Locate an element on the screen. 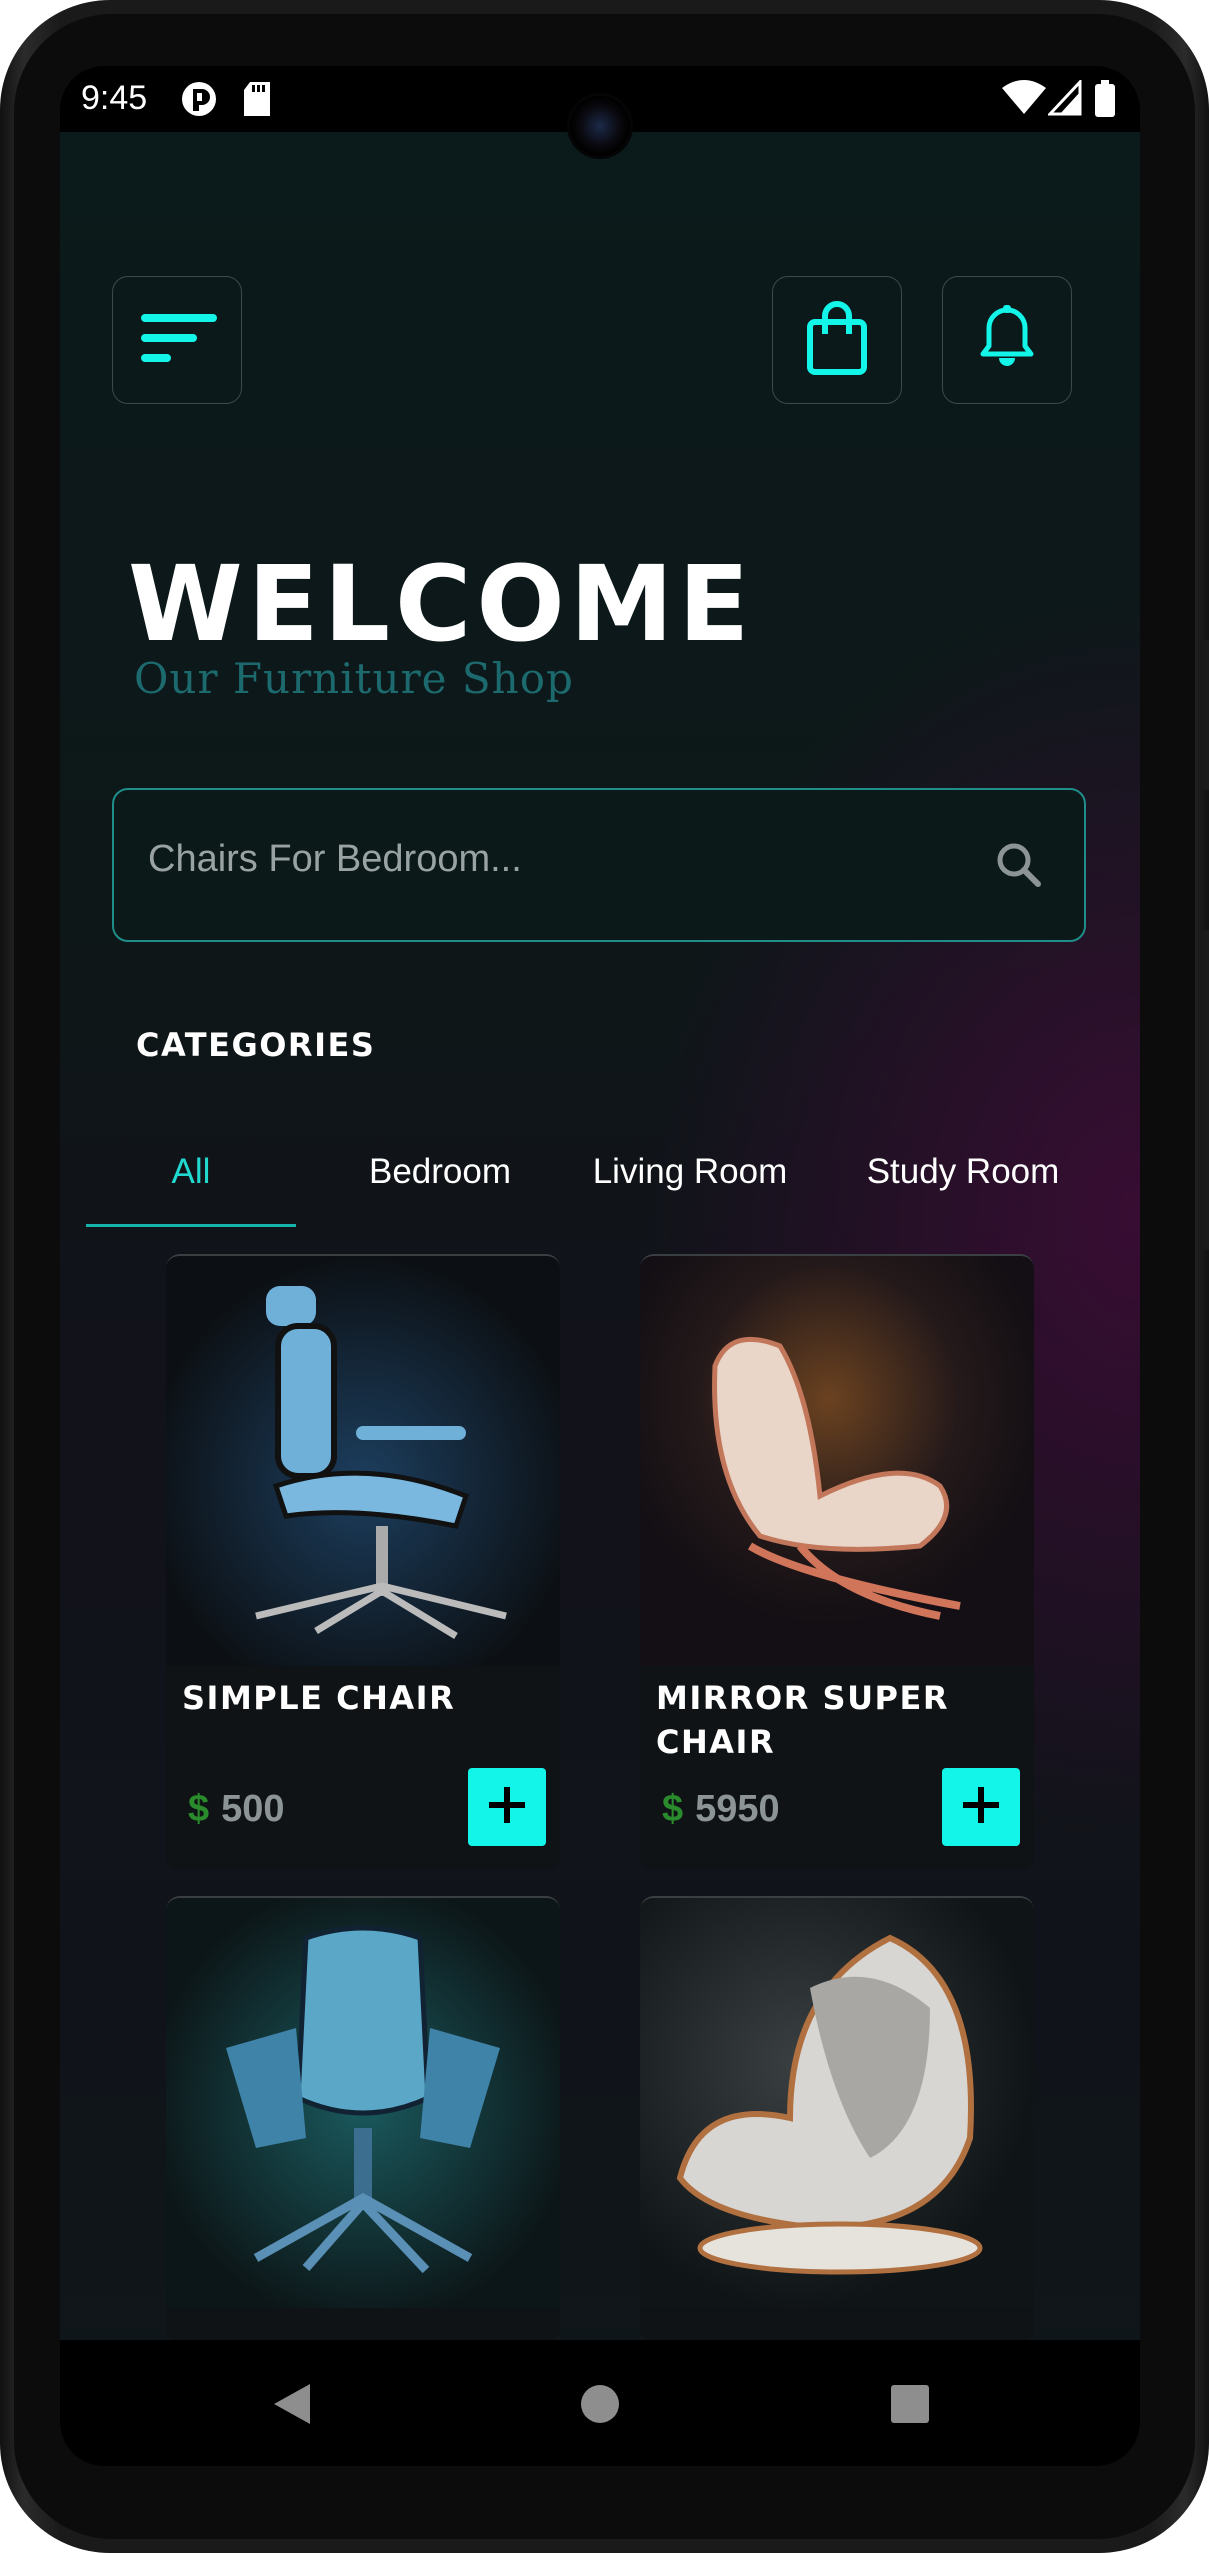  tab-living-room: Living Room is located at coordinates (690, 1172).